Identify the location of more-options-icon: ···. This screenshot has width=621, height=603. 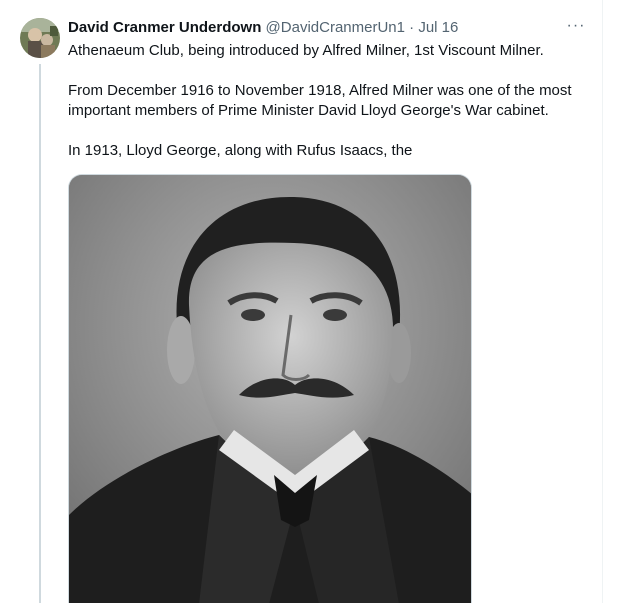
(576, 26).